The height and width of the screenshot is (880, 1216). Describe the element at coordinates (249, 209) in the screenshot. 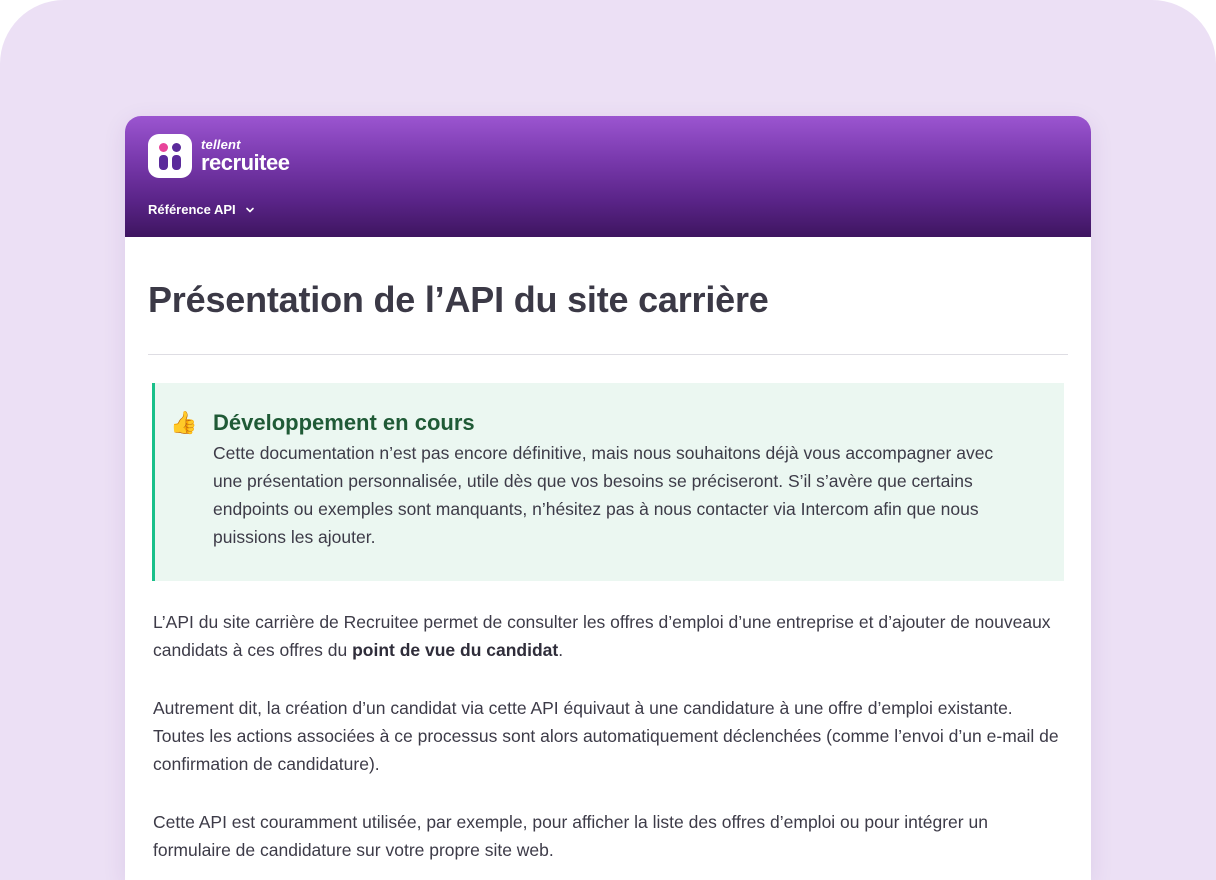

I see `chevron-down-icon` at that location.